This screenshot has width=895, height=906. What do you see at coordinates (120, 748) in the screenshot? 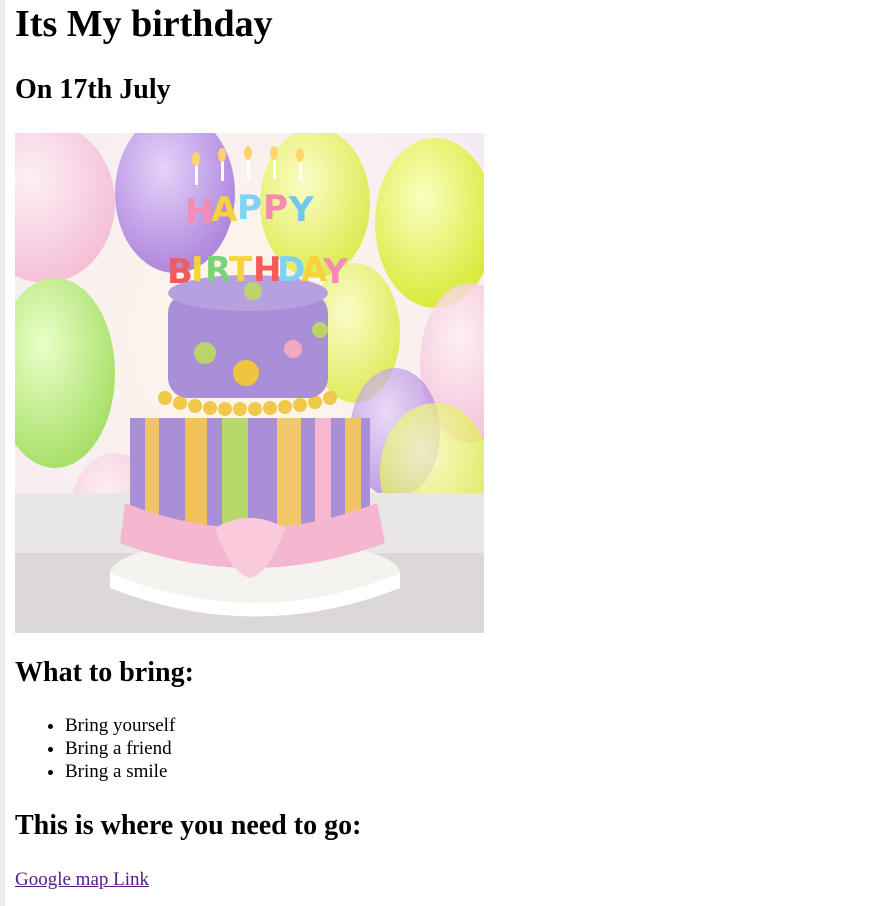
I see `list-item: Bring a friend` at bounding box center [120, 748].